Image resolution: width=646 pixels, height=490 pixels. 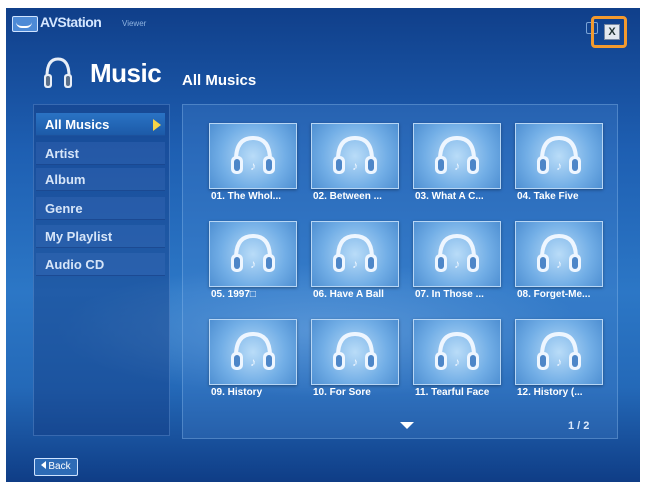 What do you see at coordinates (58, 72) in the screenshot?
I see `headphone-icon` at bounding box center [58, 72].